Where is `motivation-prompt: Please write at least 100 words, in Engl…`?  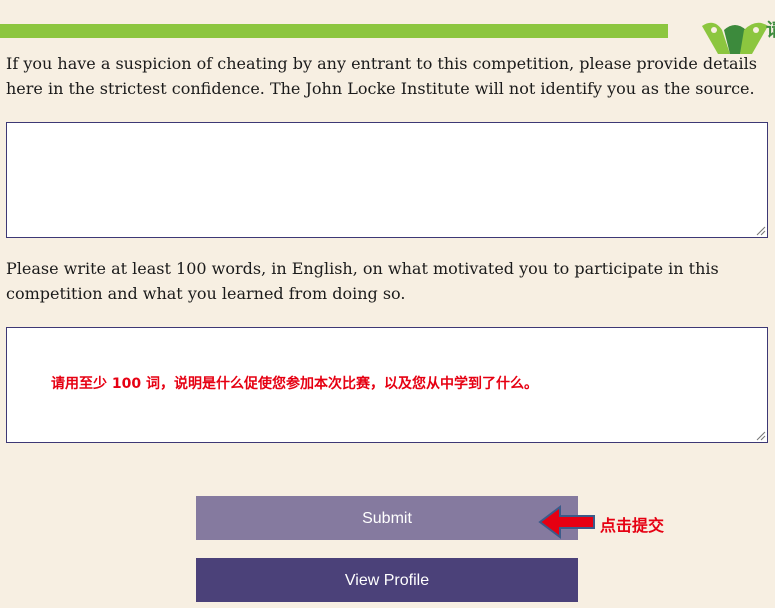 motivation-prompt: Please write at least 100 words, in Engl… is located at coordinates (362, 281).